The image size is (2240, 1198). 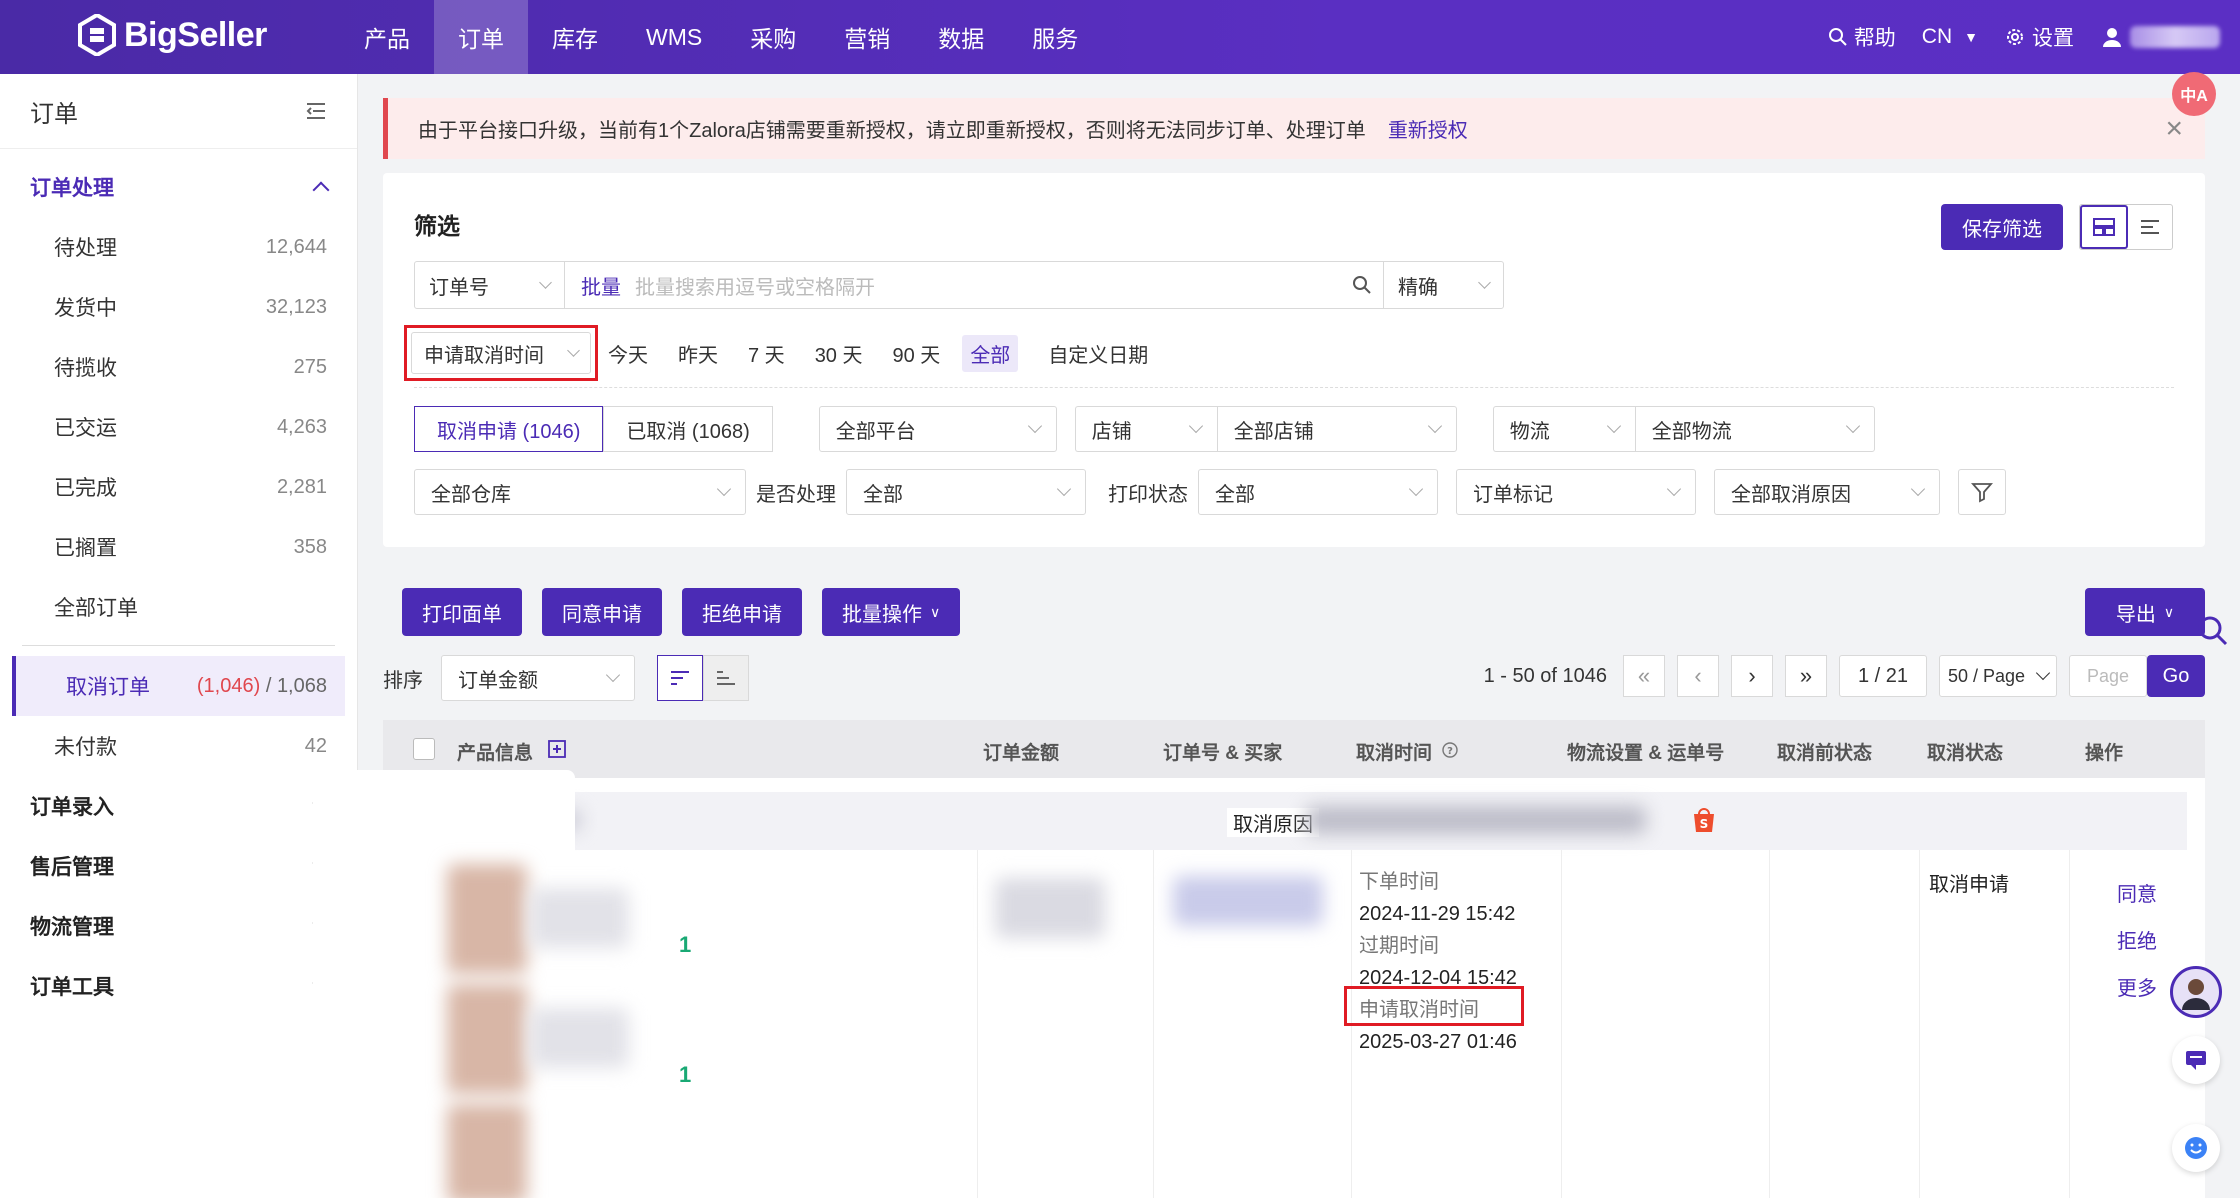 I want to click on prev-page-icon: ‹, so click(x=1698, y=676).